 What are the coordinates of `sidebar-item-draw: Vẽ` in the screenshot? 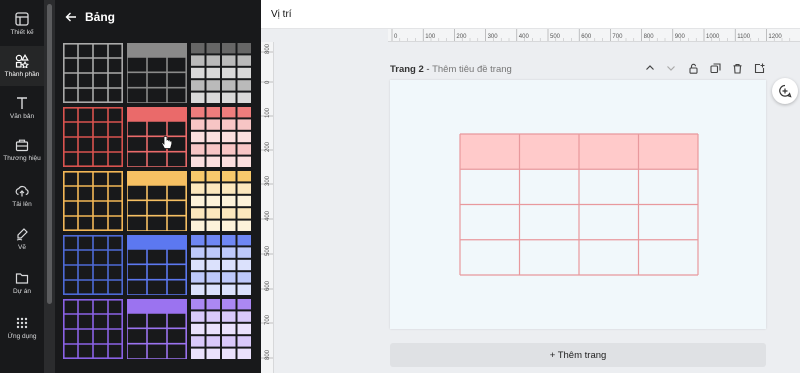 It's located at (22, 239).